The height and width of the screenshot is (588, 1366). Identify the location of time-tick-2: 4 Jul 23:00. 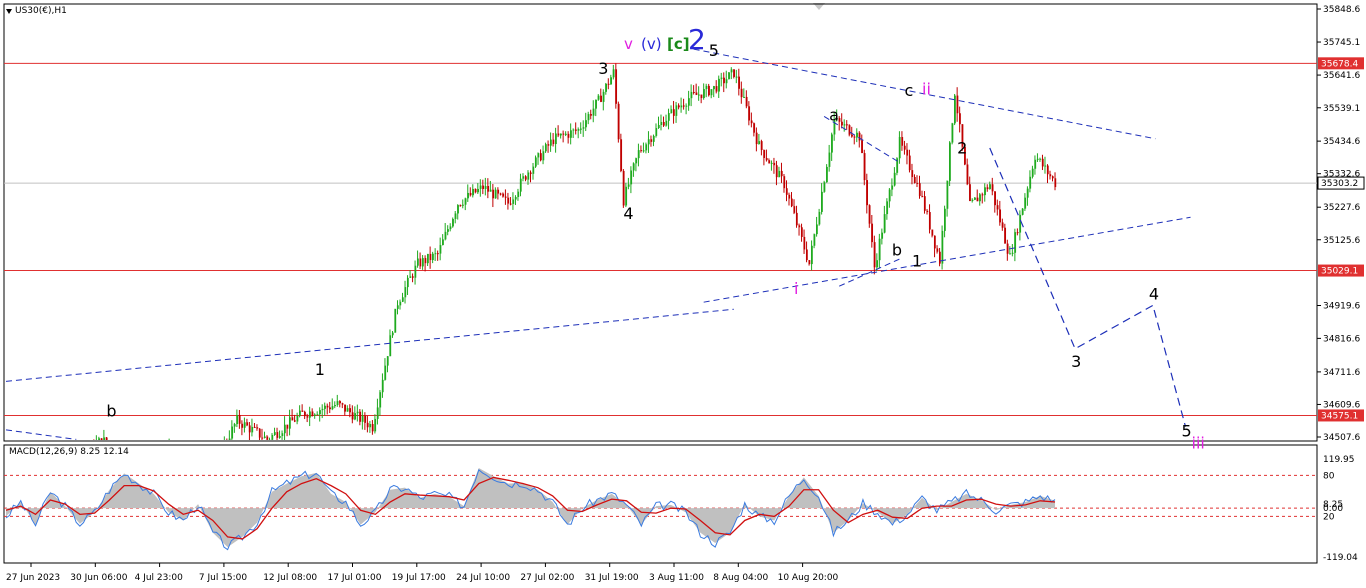
(159, 578).